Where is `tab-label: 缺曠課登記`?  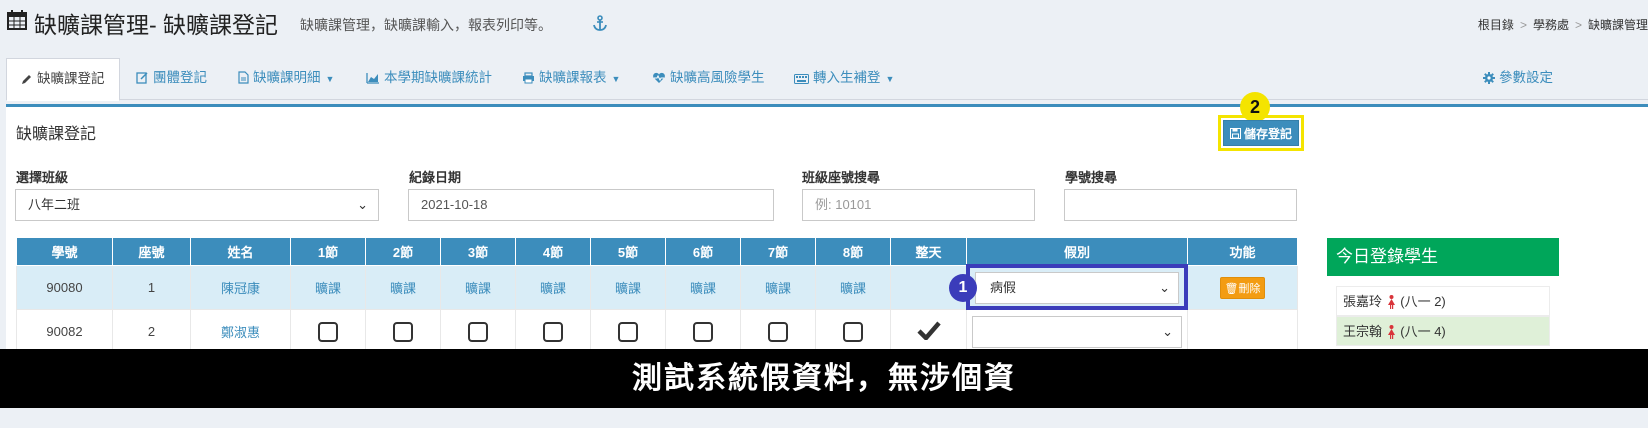 tab-label: 缺曠課登記 is located at coordinates (71, 78).